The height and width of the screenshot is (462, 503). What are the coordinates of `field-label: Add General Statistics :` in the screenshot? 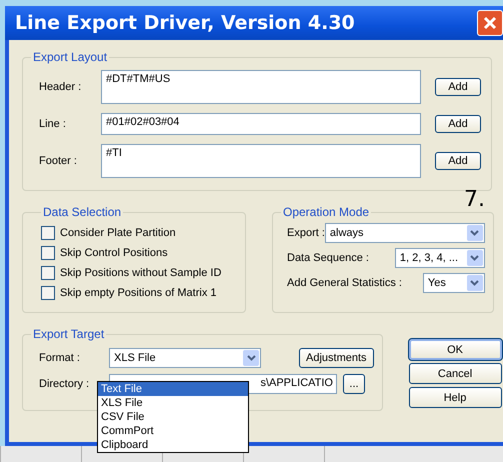 It's located at (344, 283).